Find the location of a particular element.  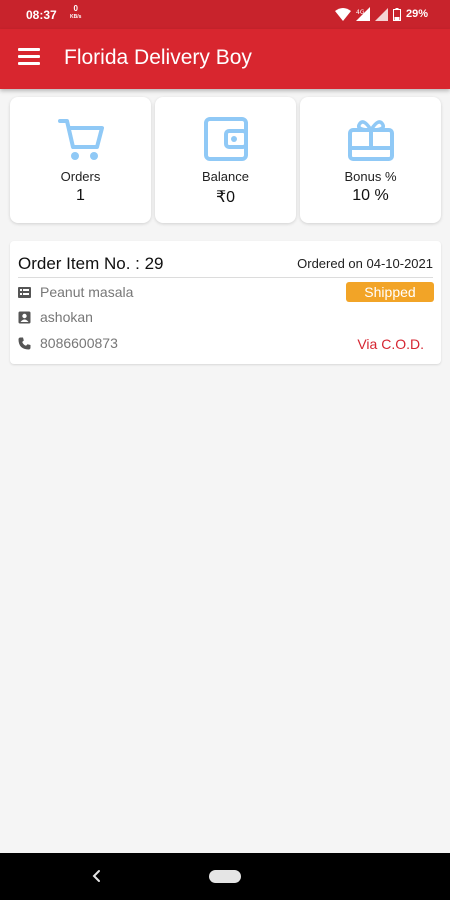

phone-icon is located at coordinates (24, 343).